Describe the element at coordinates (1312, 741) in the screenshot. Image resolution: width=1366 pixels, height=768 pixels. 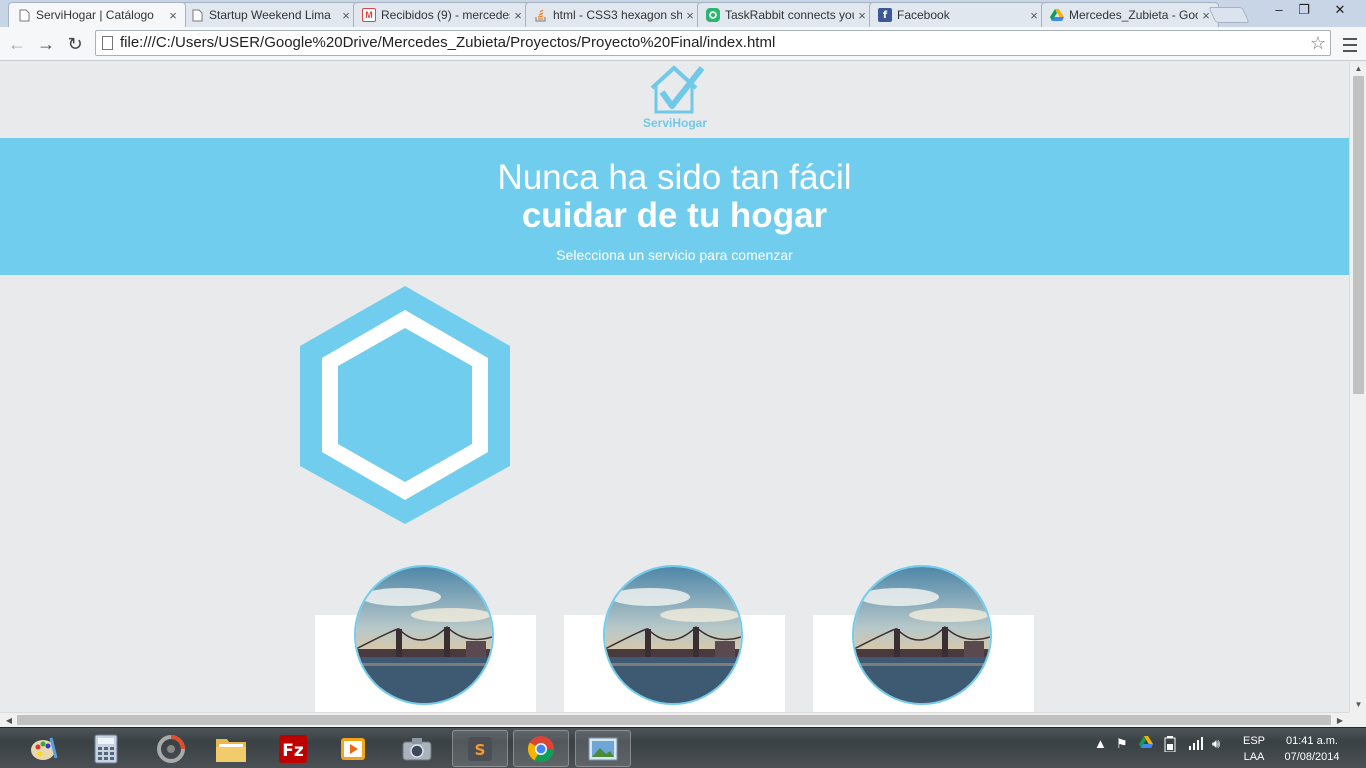
I see `clock-time: 01:41 a.m.` at that location.